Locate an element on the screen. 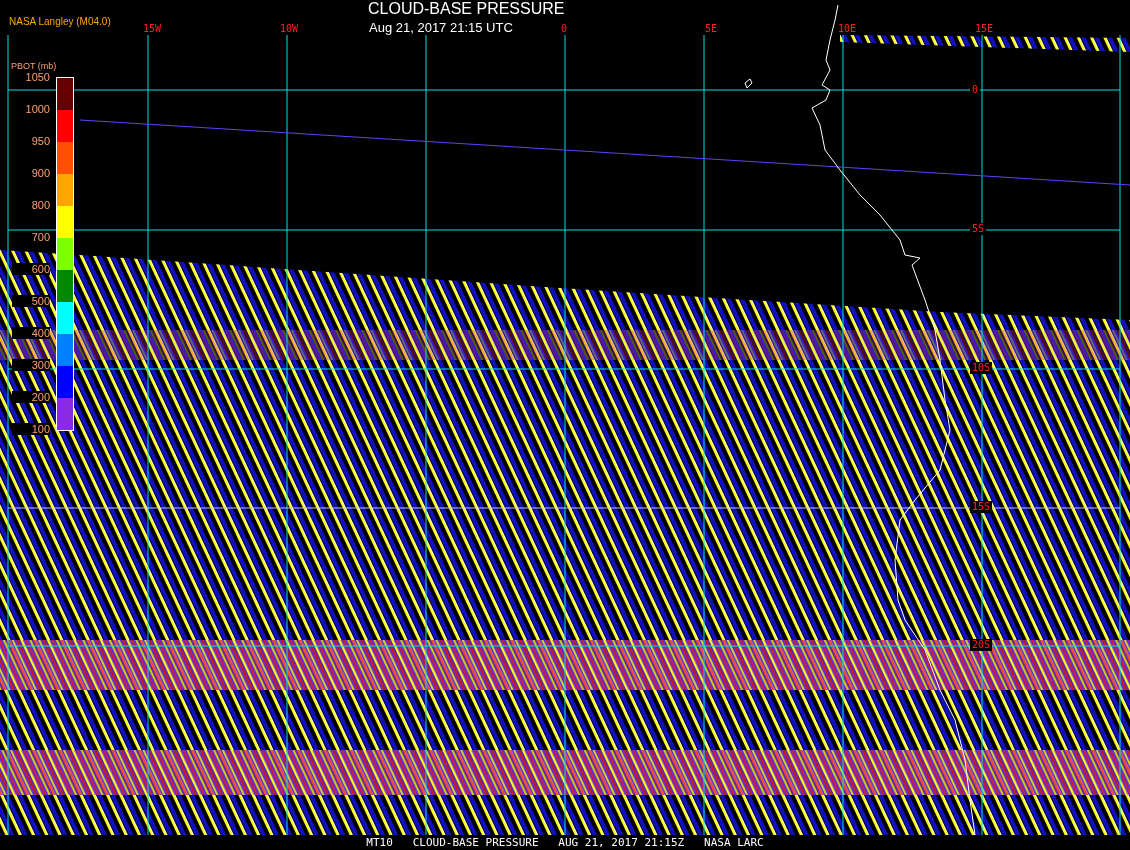 The height and width of the screenshot is (850, 1130). legend-title: PBOT (mb) is located at coordinates (34, 66).